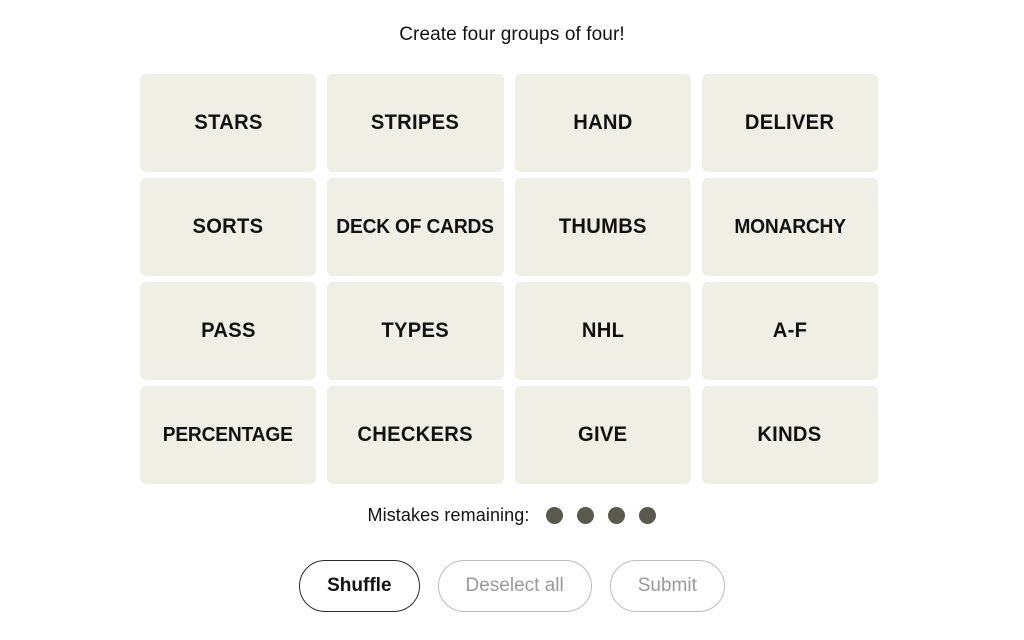 The image size is (1024, 640). I want to click on tile-0: STARS, so click(228, 123).